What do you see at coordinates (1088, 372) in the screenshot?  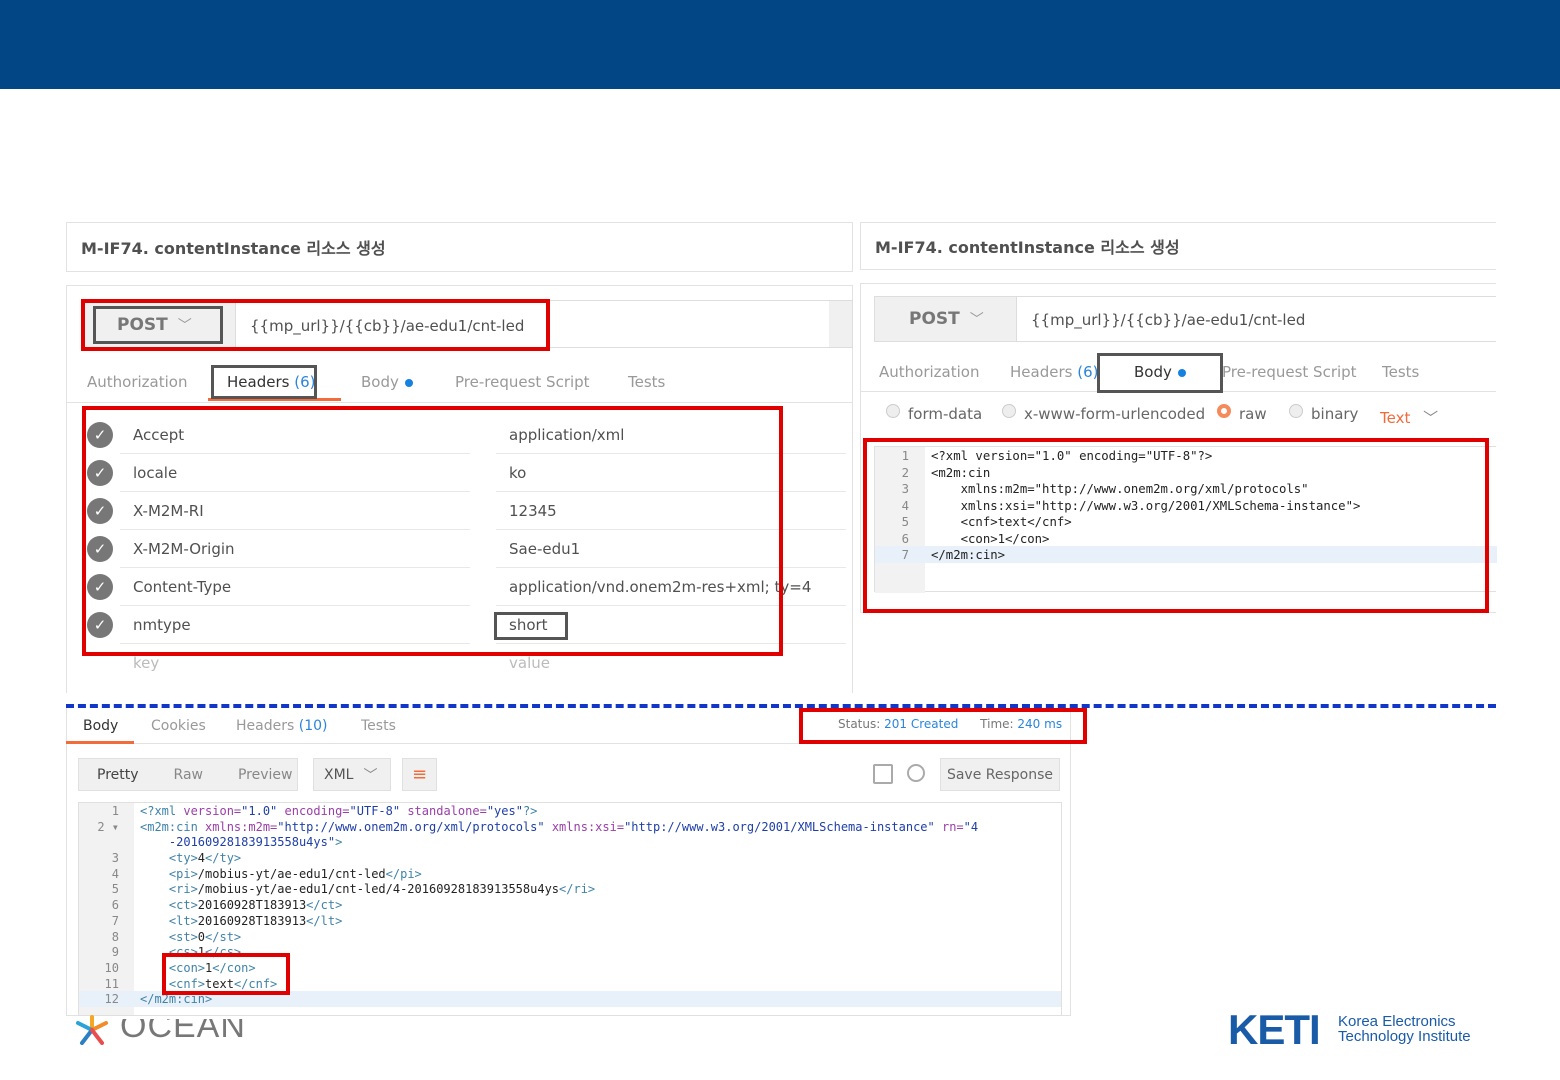 I see `headers-count-badge: (6)` at bounding box center [1088, 372].